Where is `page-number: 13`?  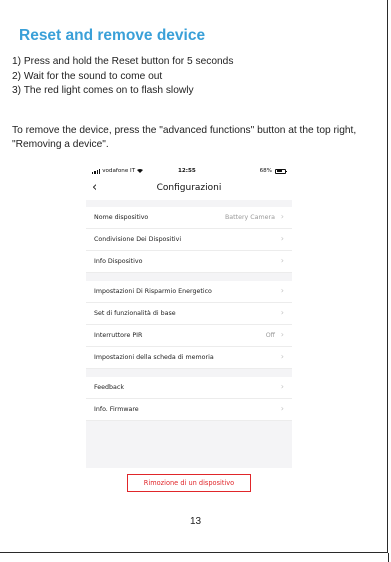 page-number: 13 is located at coordinates (195, 521).